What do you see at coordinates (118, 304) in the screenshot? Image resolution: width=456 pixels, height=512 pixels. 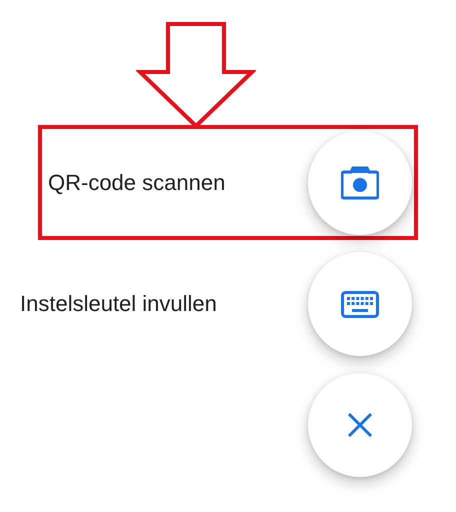 I see `action-label: Instelsleutel invullen` at bounding box center [118, 304].